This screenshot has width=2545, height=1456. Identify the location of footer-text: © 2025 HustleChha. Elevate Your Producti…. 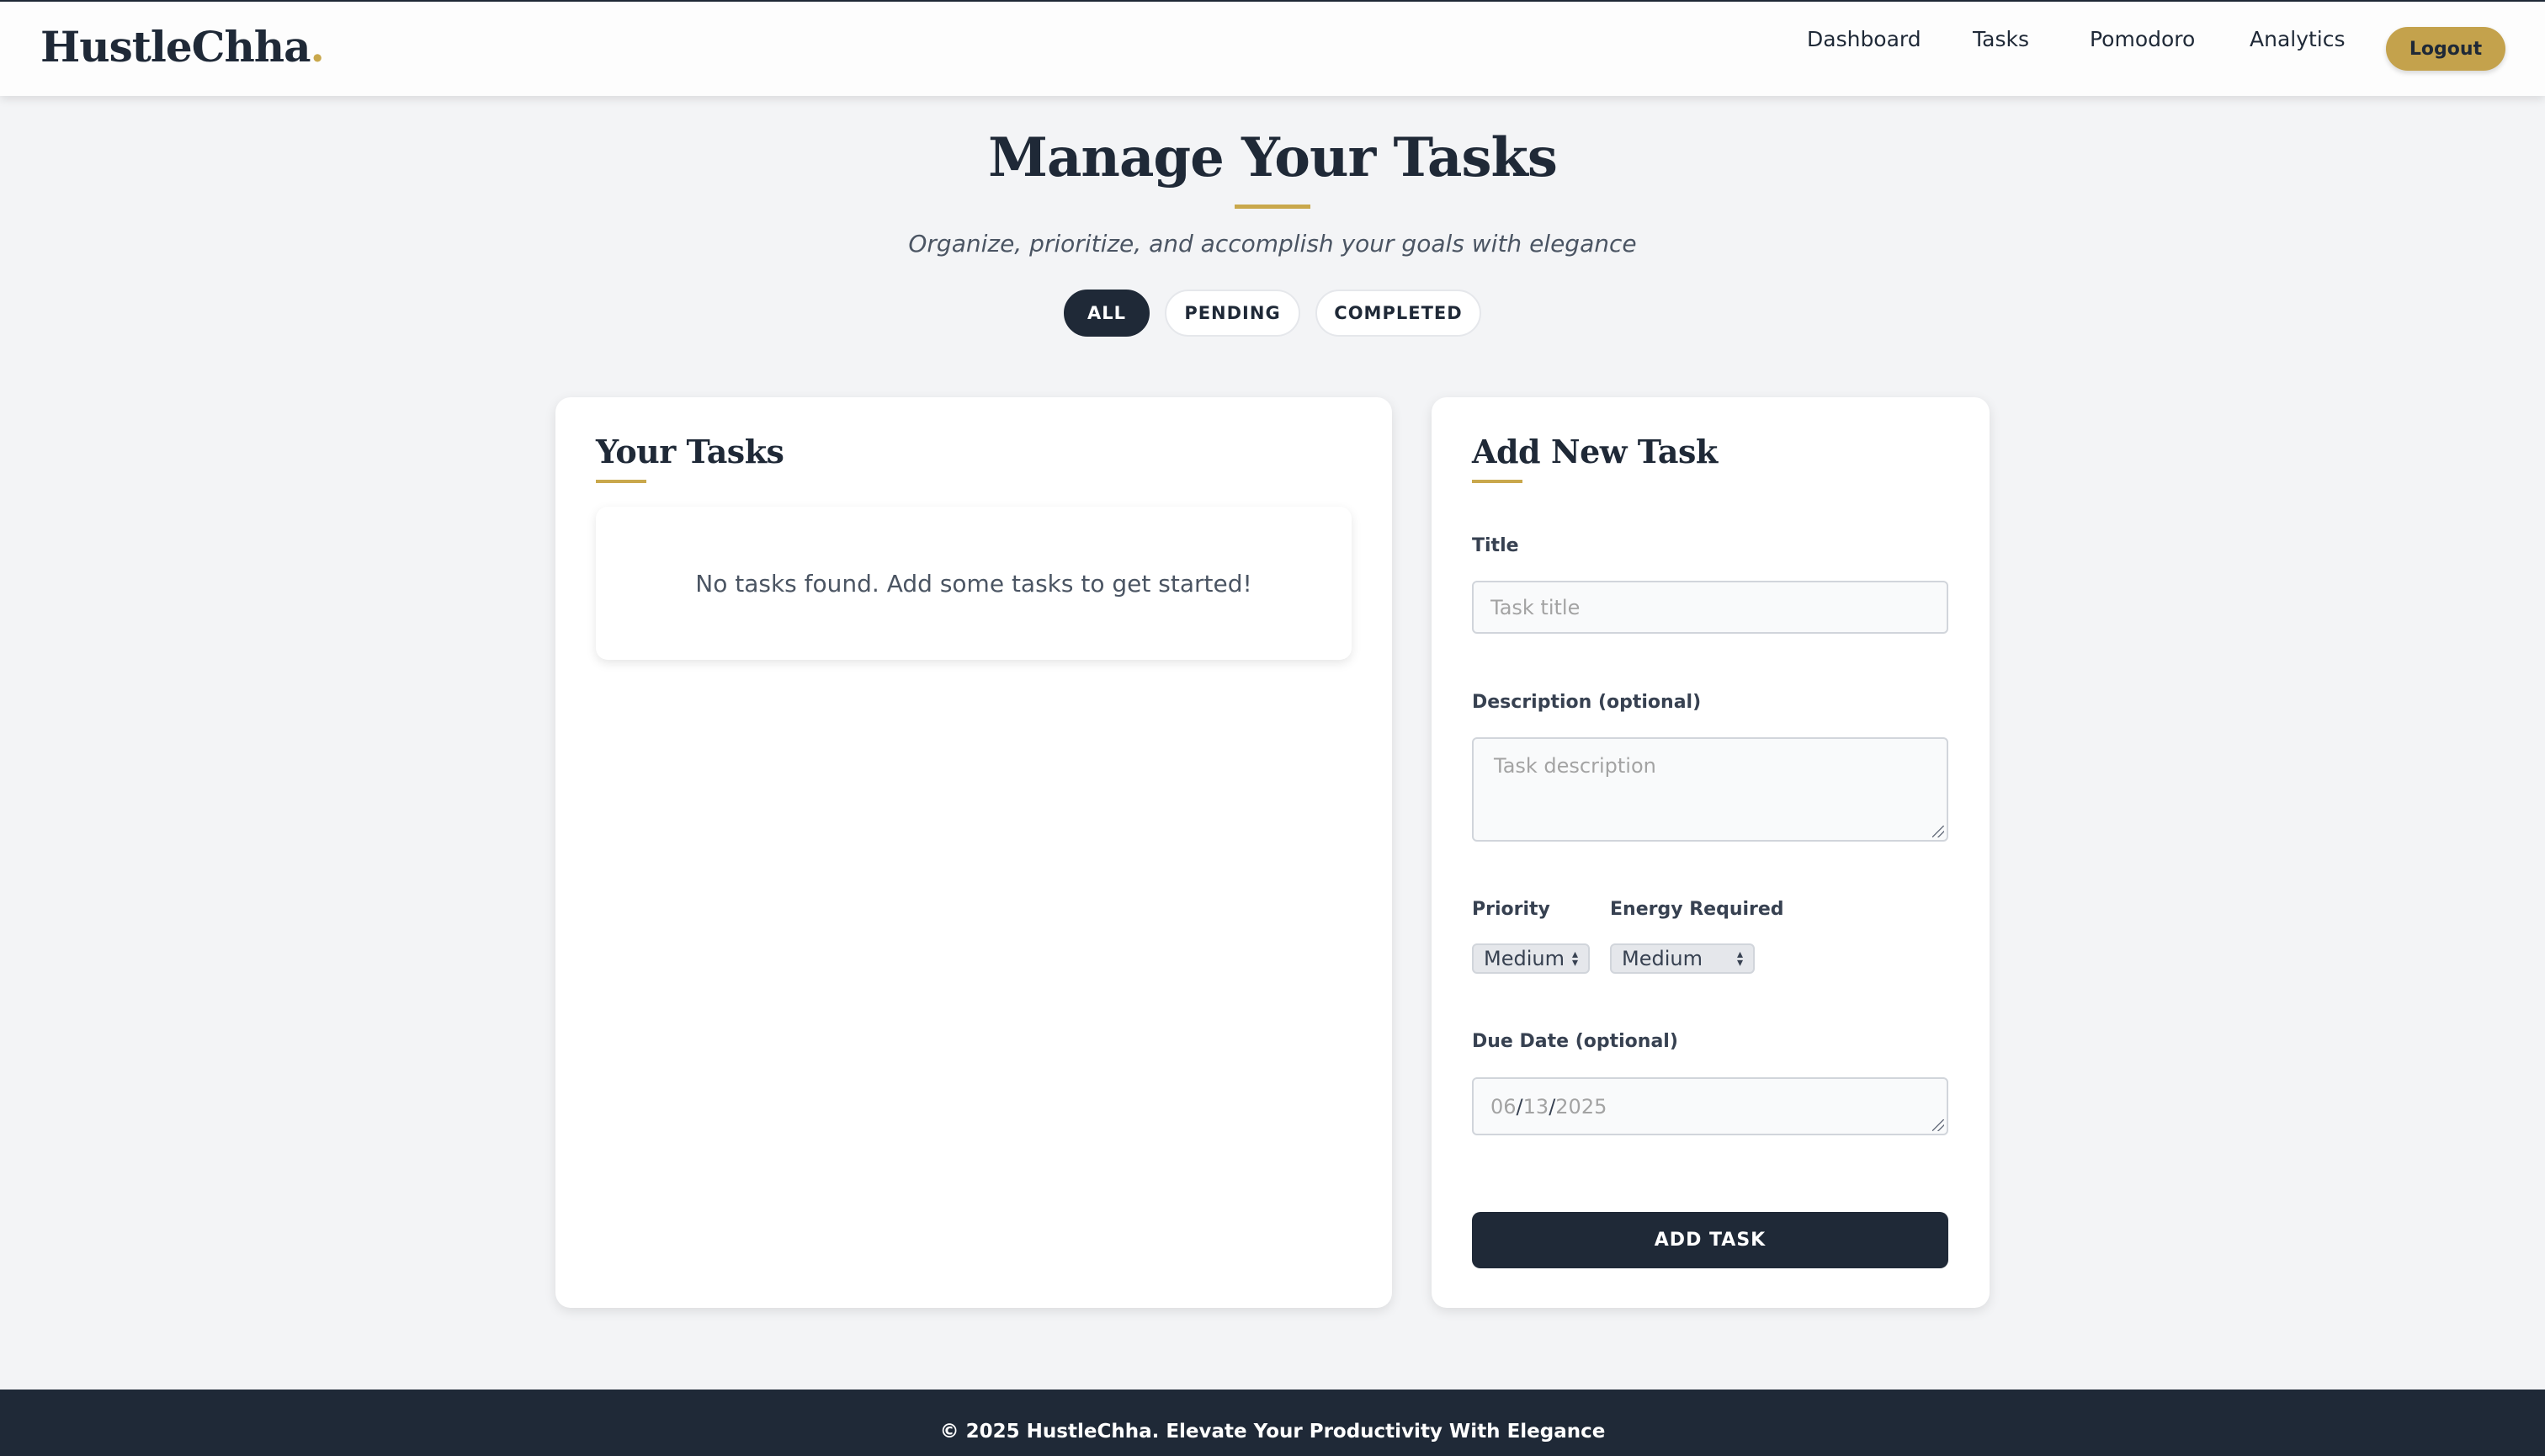
(1273, 1432).